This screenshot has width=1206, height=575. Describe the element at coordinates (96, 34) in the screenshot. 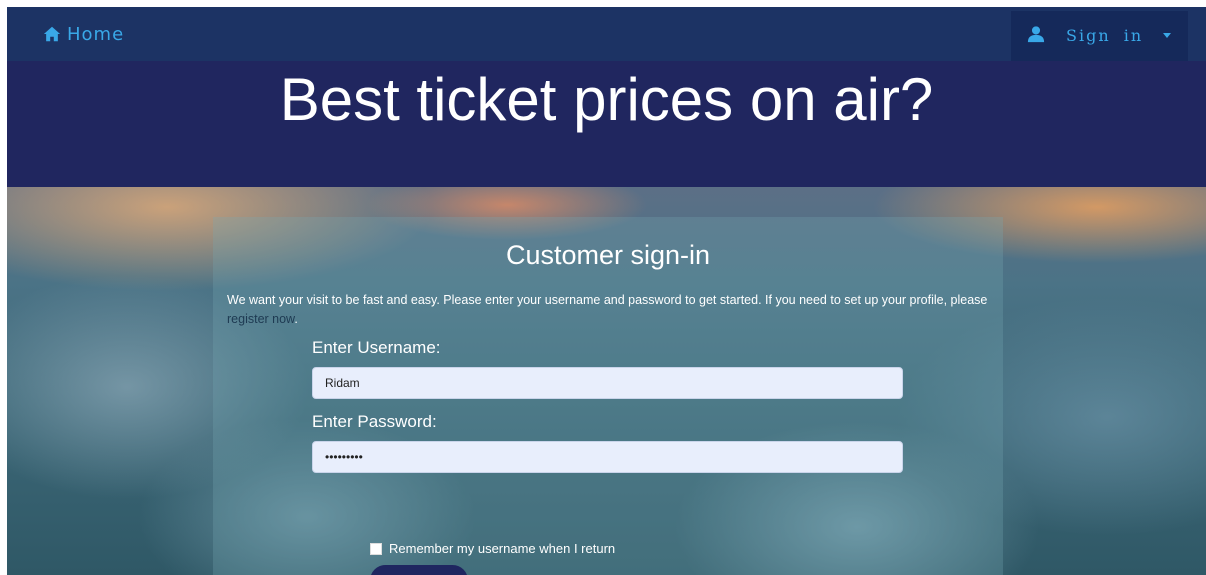

I see `home-link-label: Home` at that location.